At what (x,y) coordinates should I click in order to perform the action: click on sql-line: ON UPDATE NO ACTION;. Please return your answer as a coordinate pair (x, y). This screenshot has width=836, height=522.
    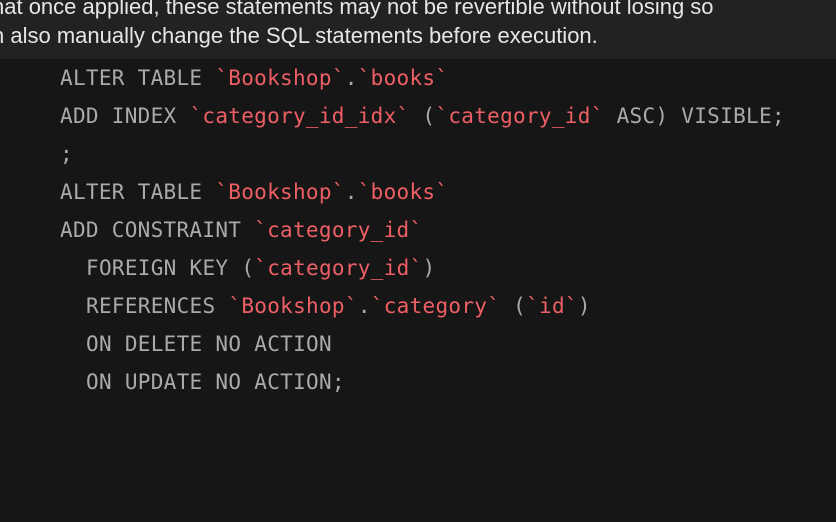
    Looking at the image, I should click on (215, 382).